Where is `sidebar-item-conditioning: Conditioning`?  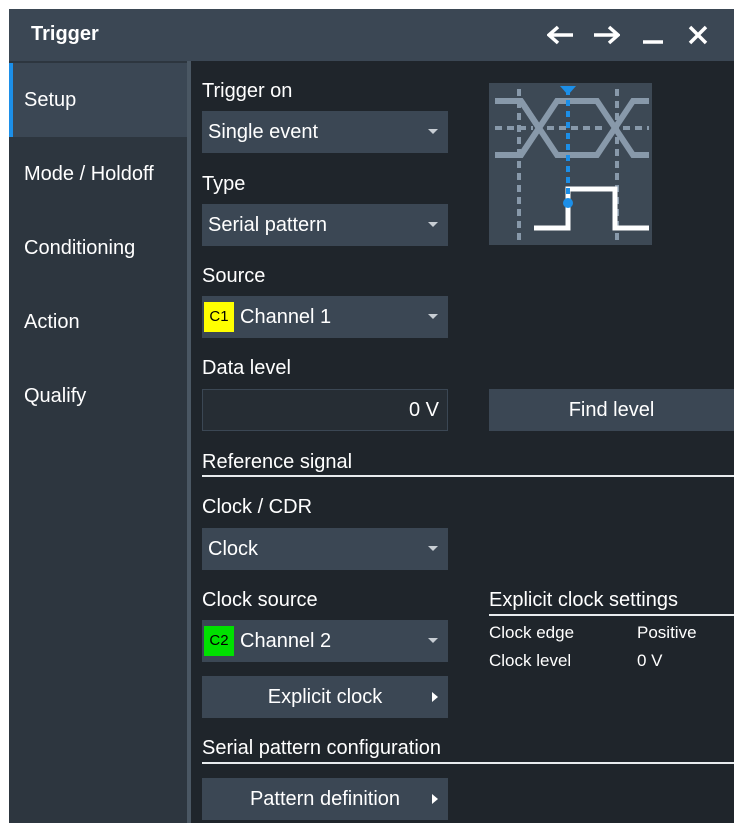 sidebar-item-conditioning: Conditioning is located at coordinates (98, 248).